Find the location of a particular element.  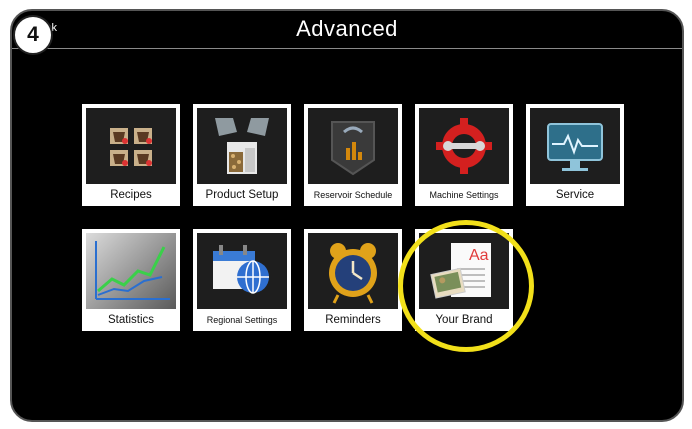

tile-label: Reservoir Schedule is located at coordinates (353, 195).